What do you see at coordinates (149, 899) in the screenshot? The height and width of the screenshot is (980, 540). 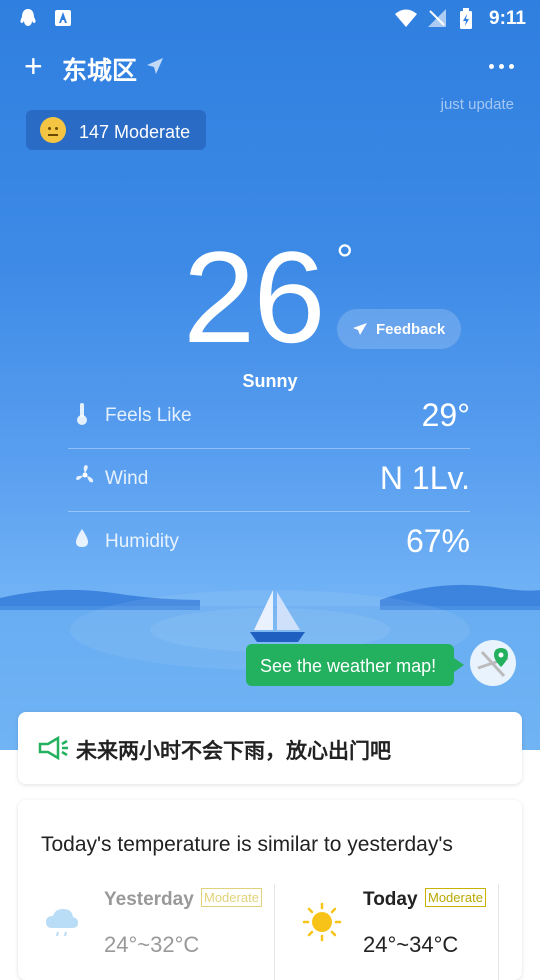 I see `yesterday-label: Yesterday` at bounding box center [149, 899].